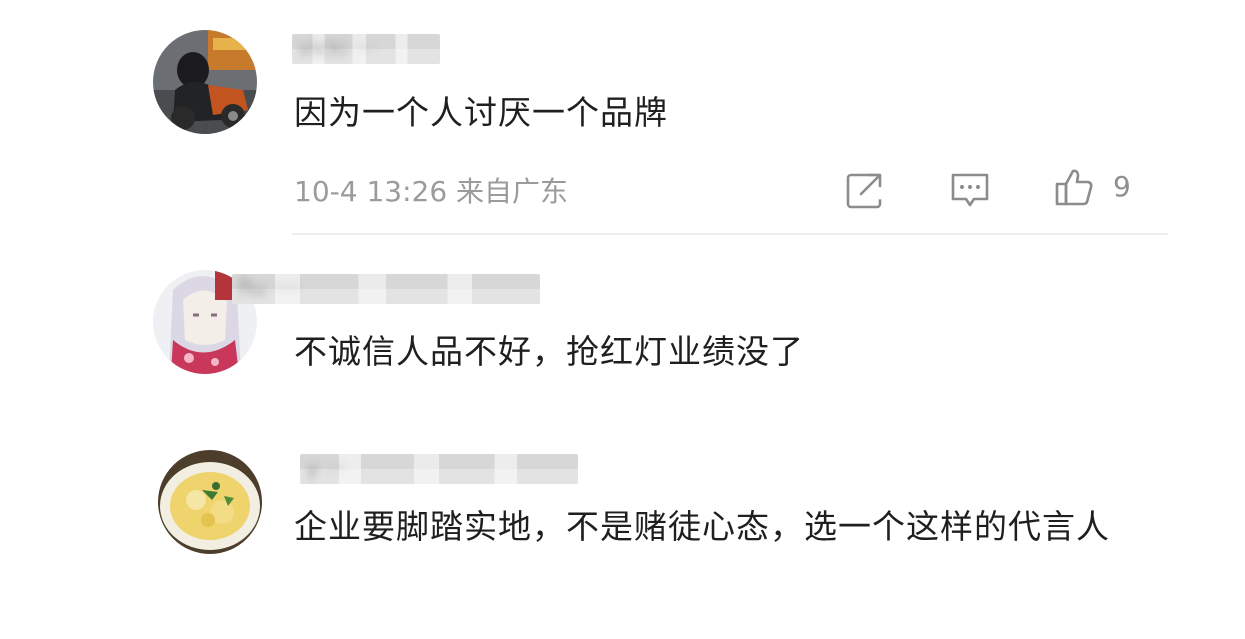  What do you see at coordinates (1122, 186) in the screenshot?
I see `like-count: 9` at bounding box center [1122, 186].